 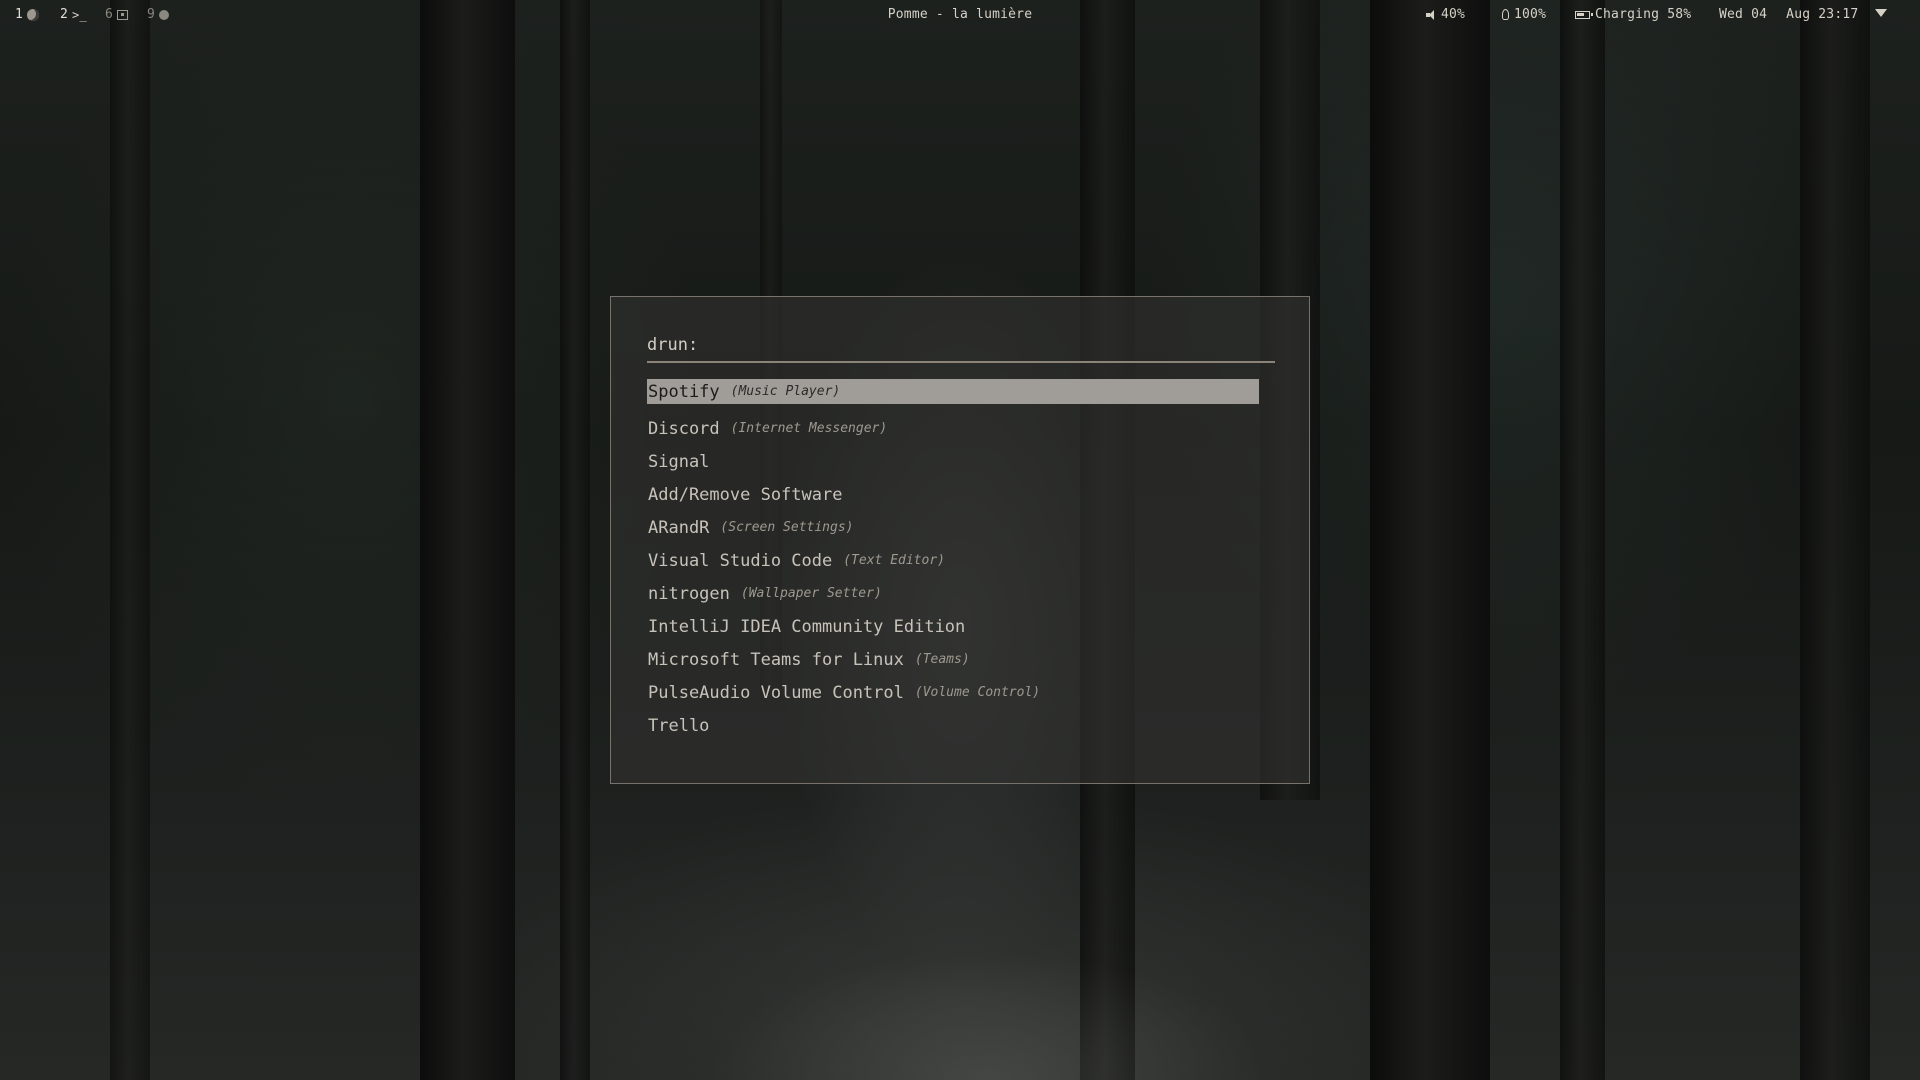 What do you see at coordinates (953, 725) in the screenshot?
I see `launcher-entry: Trello` at bounding box center [953, 725].